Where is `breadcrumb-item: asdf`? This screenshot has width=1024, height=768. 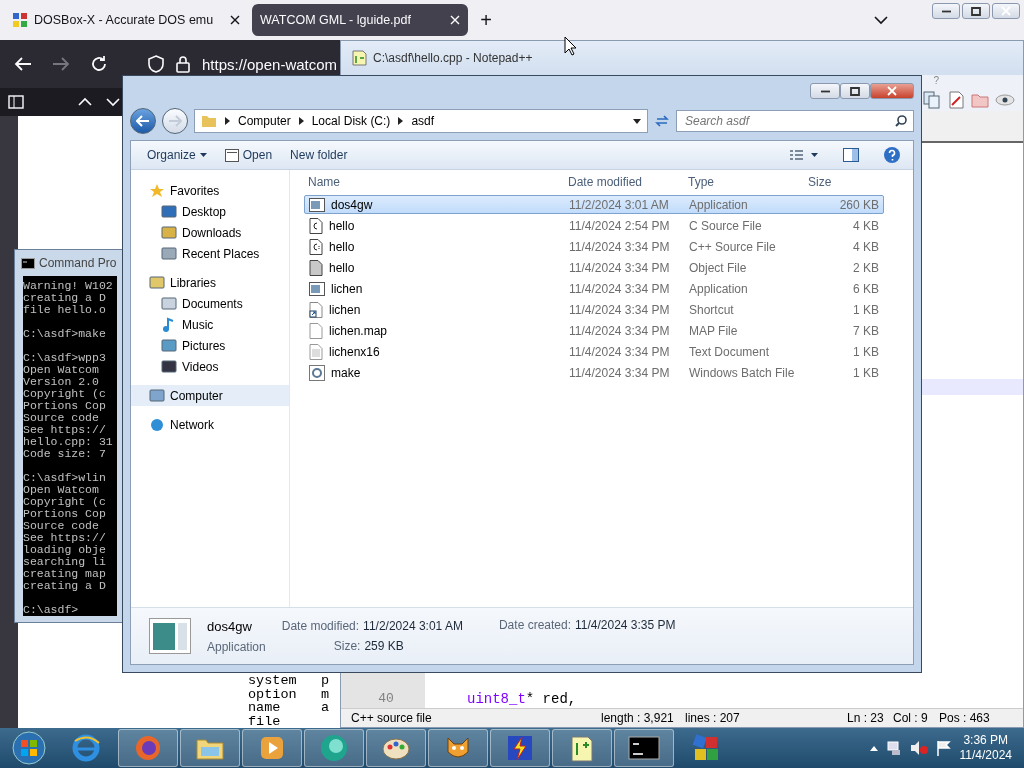
breadcrumb-item: asdf is located at coordinates (423, 121).